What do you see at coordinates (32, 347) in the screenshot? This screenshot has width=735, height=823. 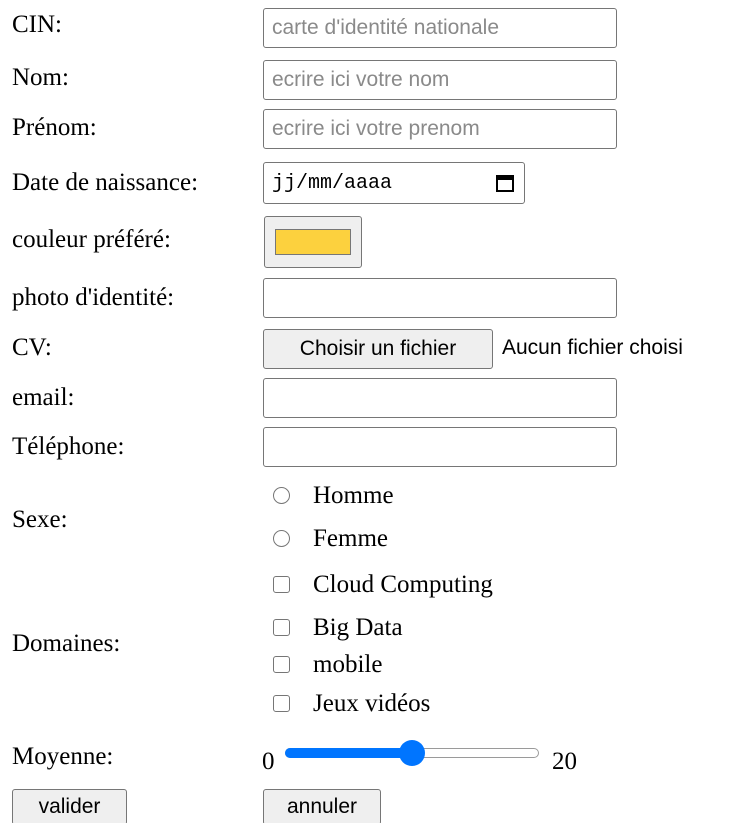 I see `cv-label: CV:` at bounding box center [32, 347].